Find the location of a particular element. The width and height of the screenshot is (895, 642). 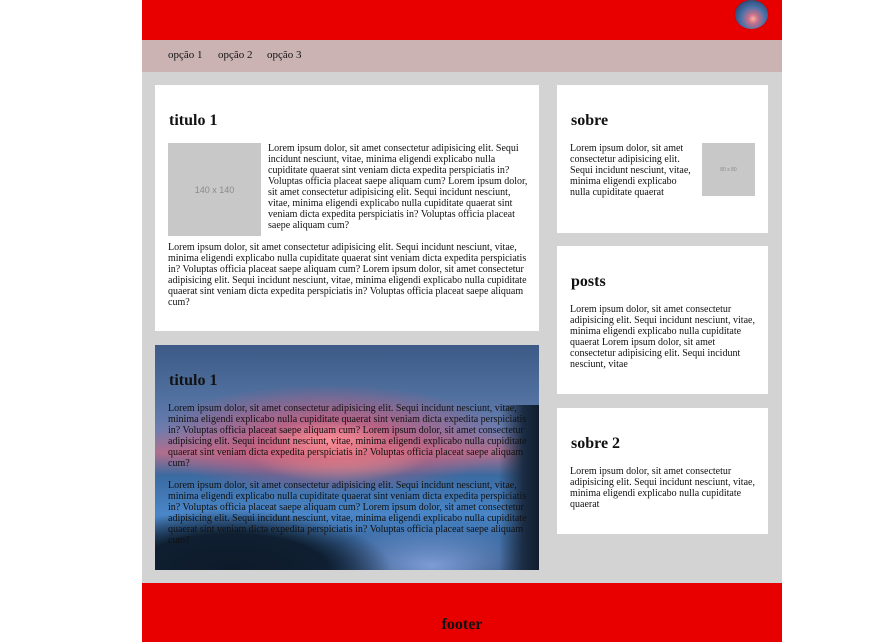

nav-item-opcao-1: opção 1 is located at coordinates (185, 55).